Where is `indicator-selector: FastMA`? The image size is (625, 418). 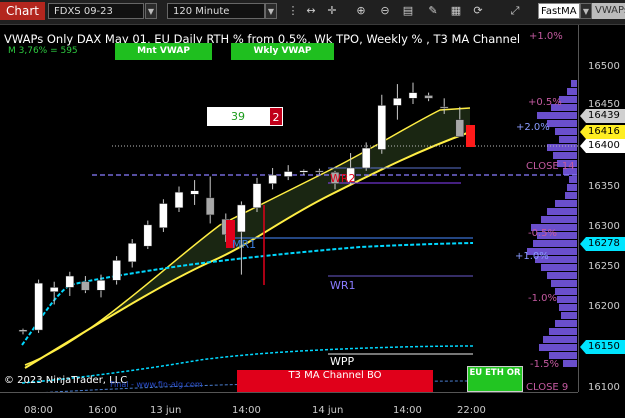
indicator-selector: FastMA is located at coordinates (559, 11).